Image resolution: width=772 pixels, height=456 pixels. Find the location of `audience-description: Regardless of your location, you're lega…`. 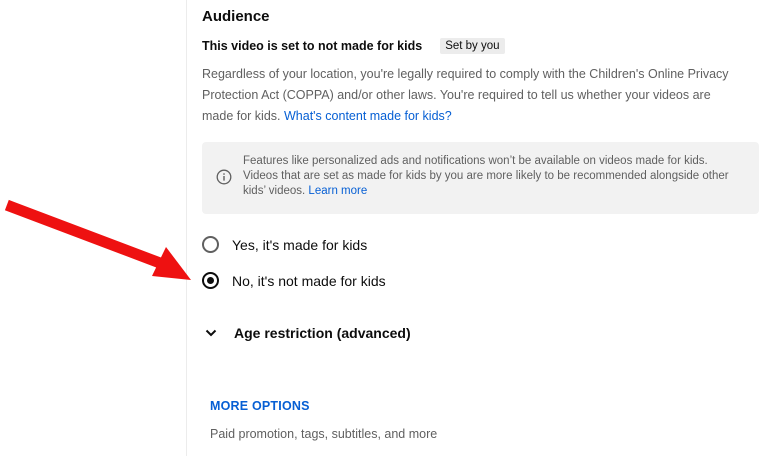

audience-description: Regardless of your location, you're lega… is located at coordinates (472, 95).